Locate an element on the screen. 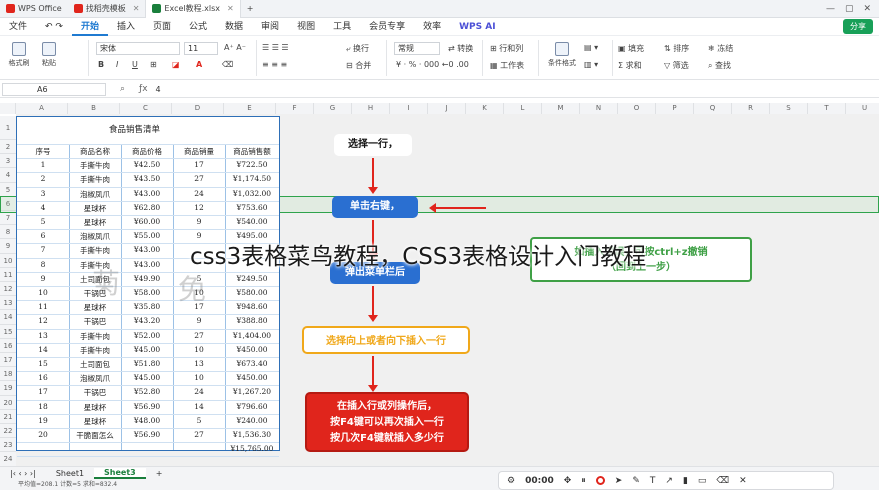 This screenshot has width=879, height=490. row-header: 9 is located at coordinates (8, 246).